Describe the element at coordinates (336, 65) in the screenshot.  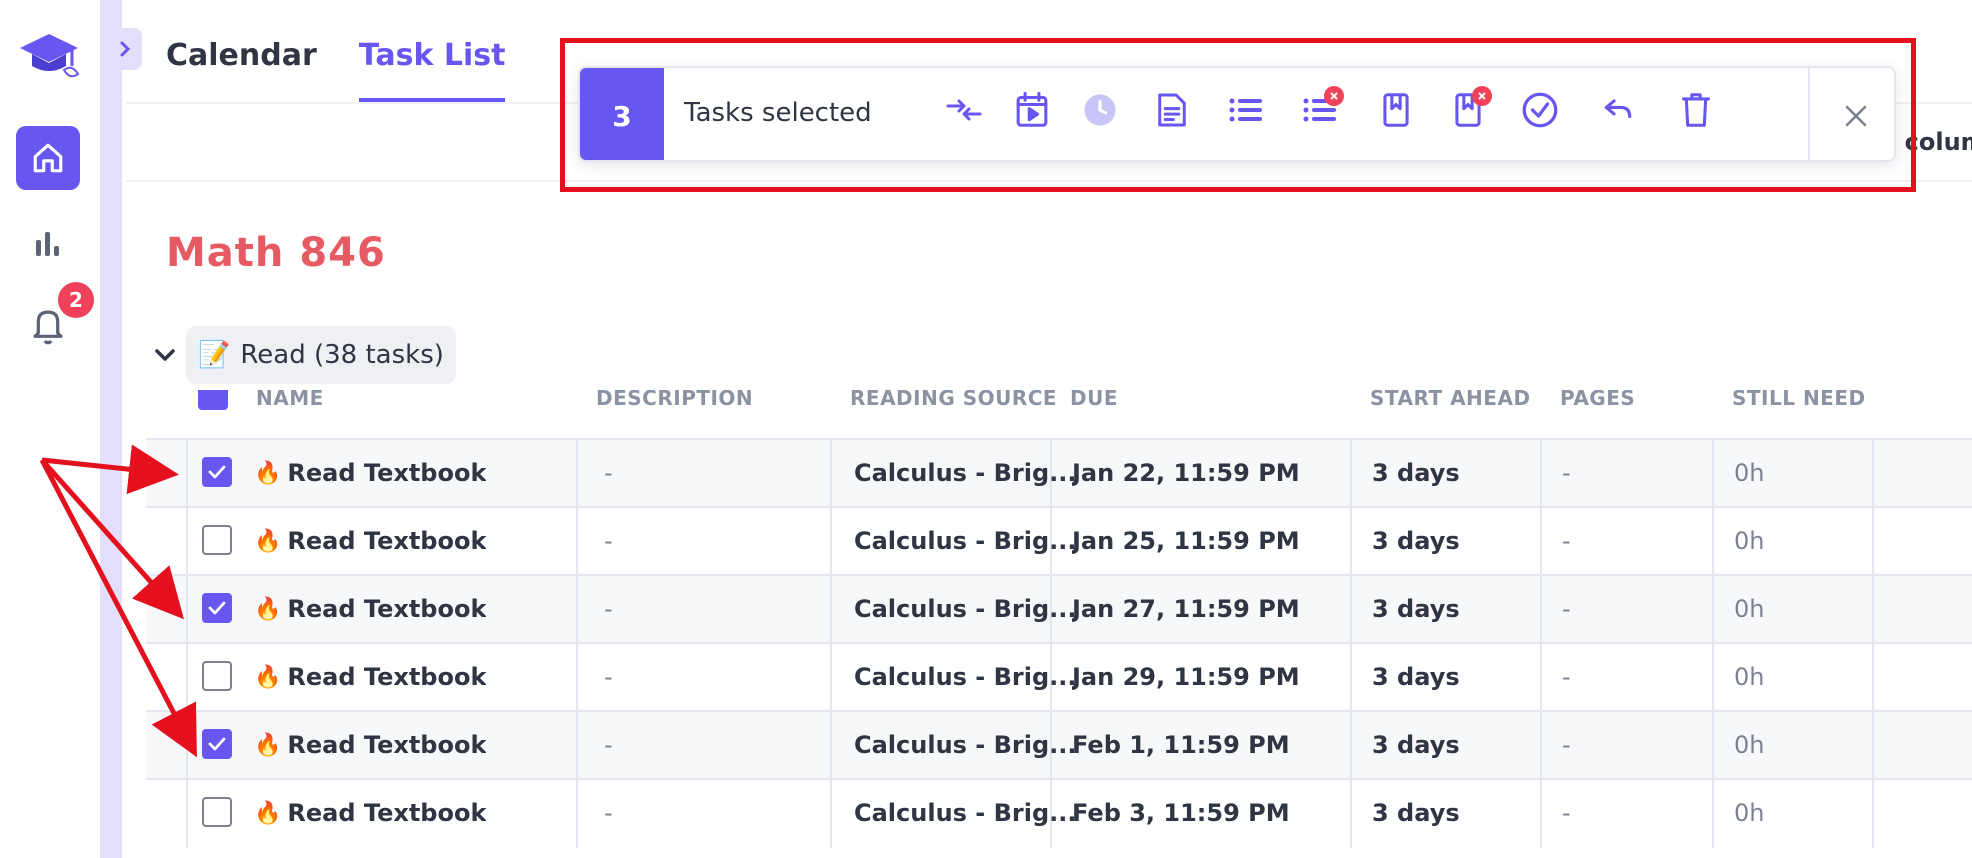
I see `view-tabs: Calendar Task List` at that location.